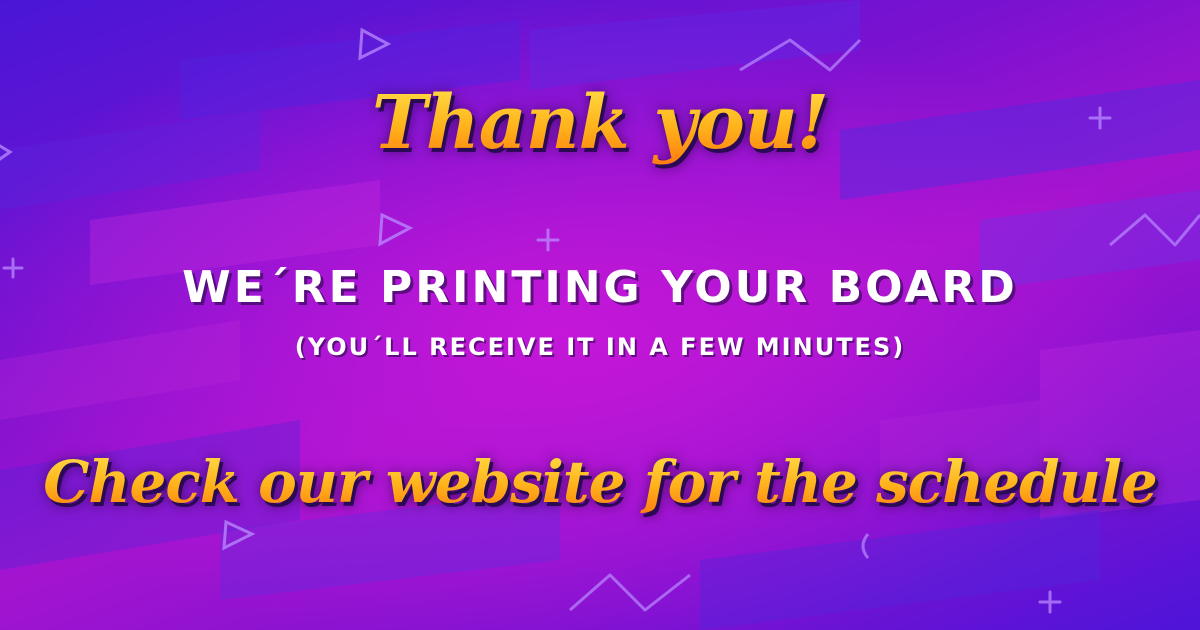 The width and height of the screenshot is (1200, 630). Describe the element at coordinates (600, 287) in the screenshot. I see `printing-status-message: We´re printing your board` at that location.